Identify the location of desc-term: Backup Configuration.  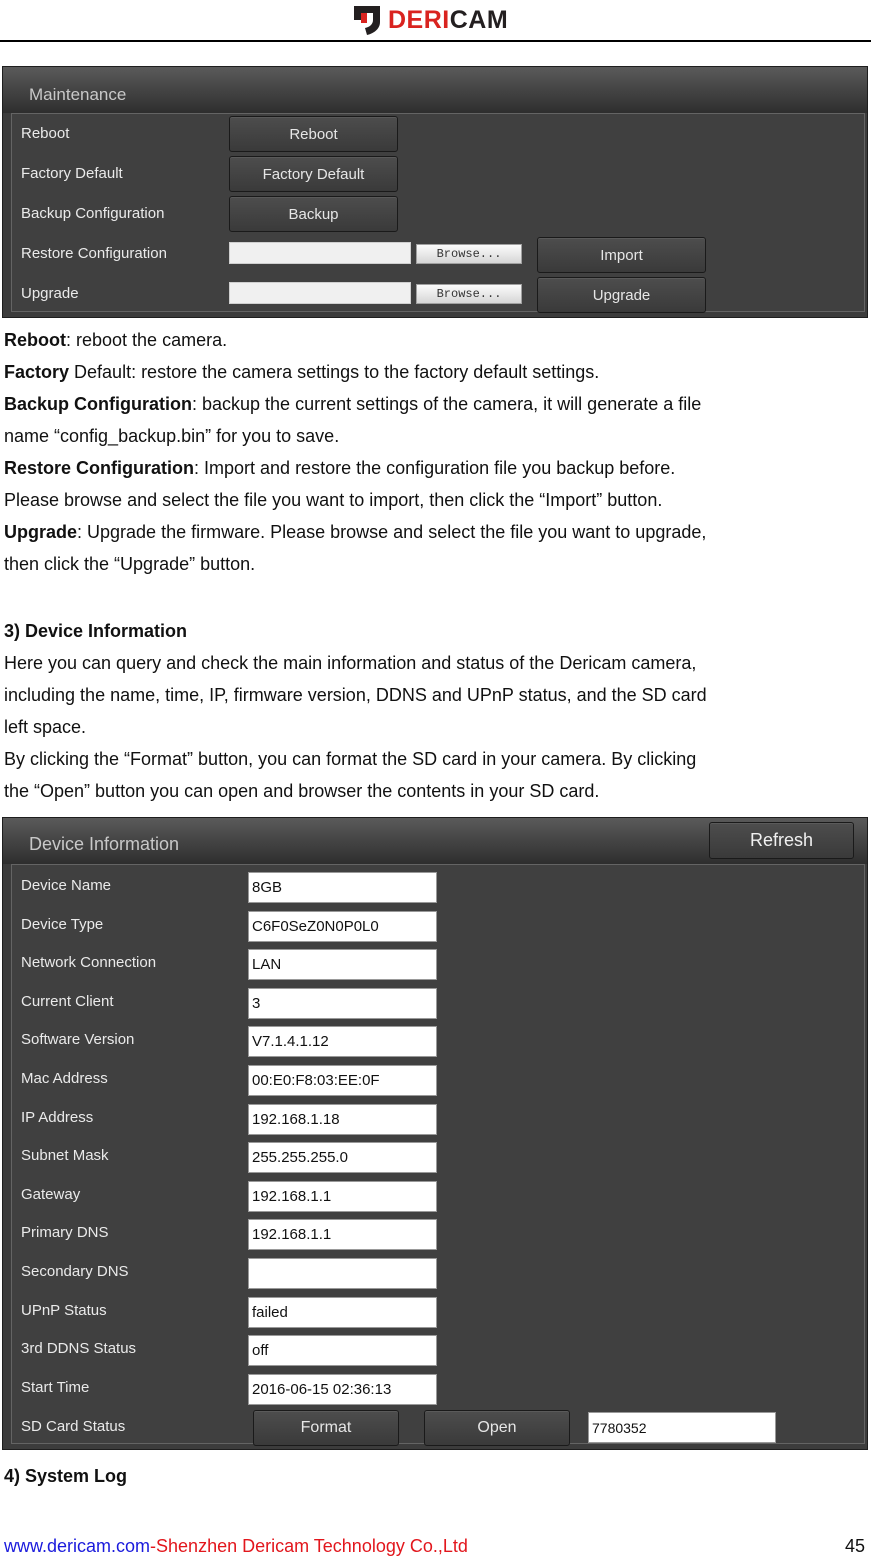
(98, 404).